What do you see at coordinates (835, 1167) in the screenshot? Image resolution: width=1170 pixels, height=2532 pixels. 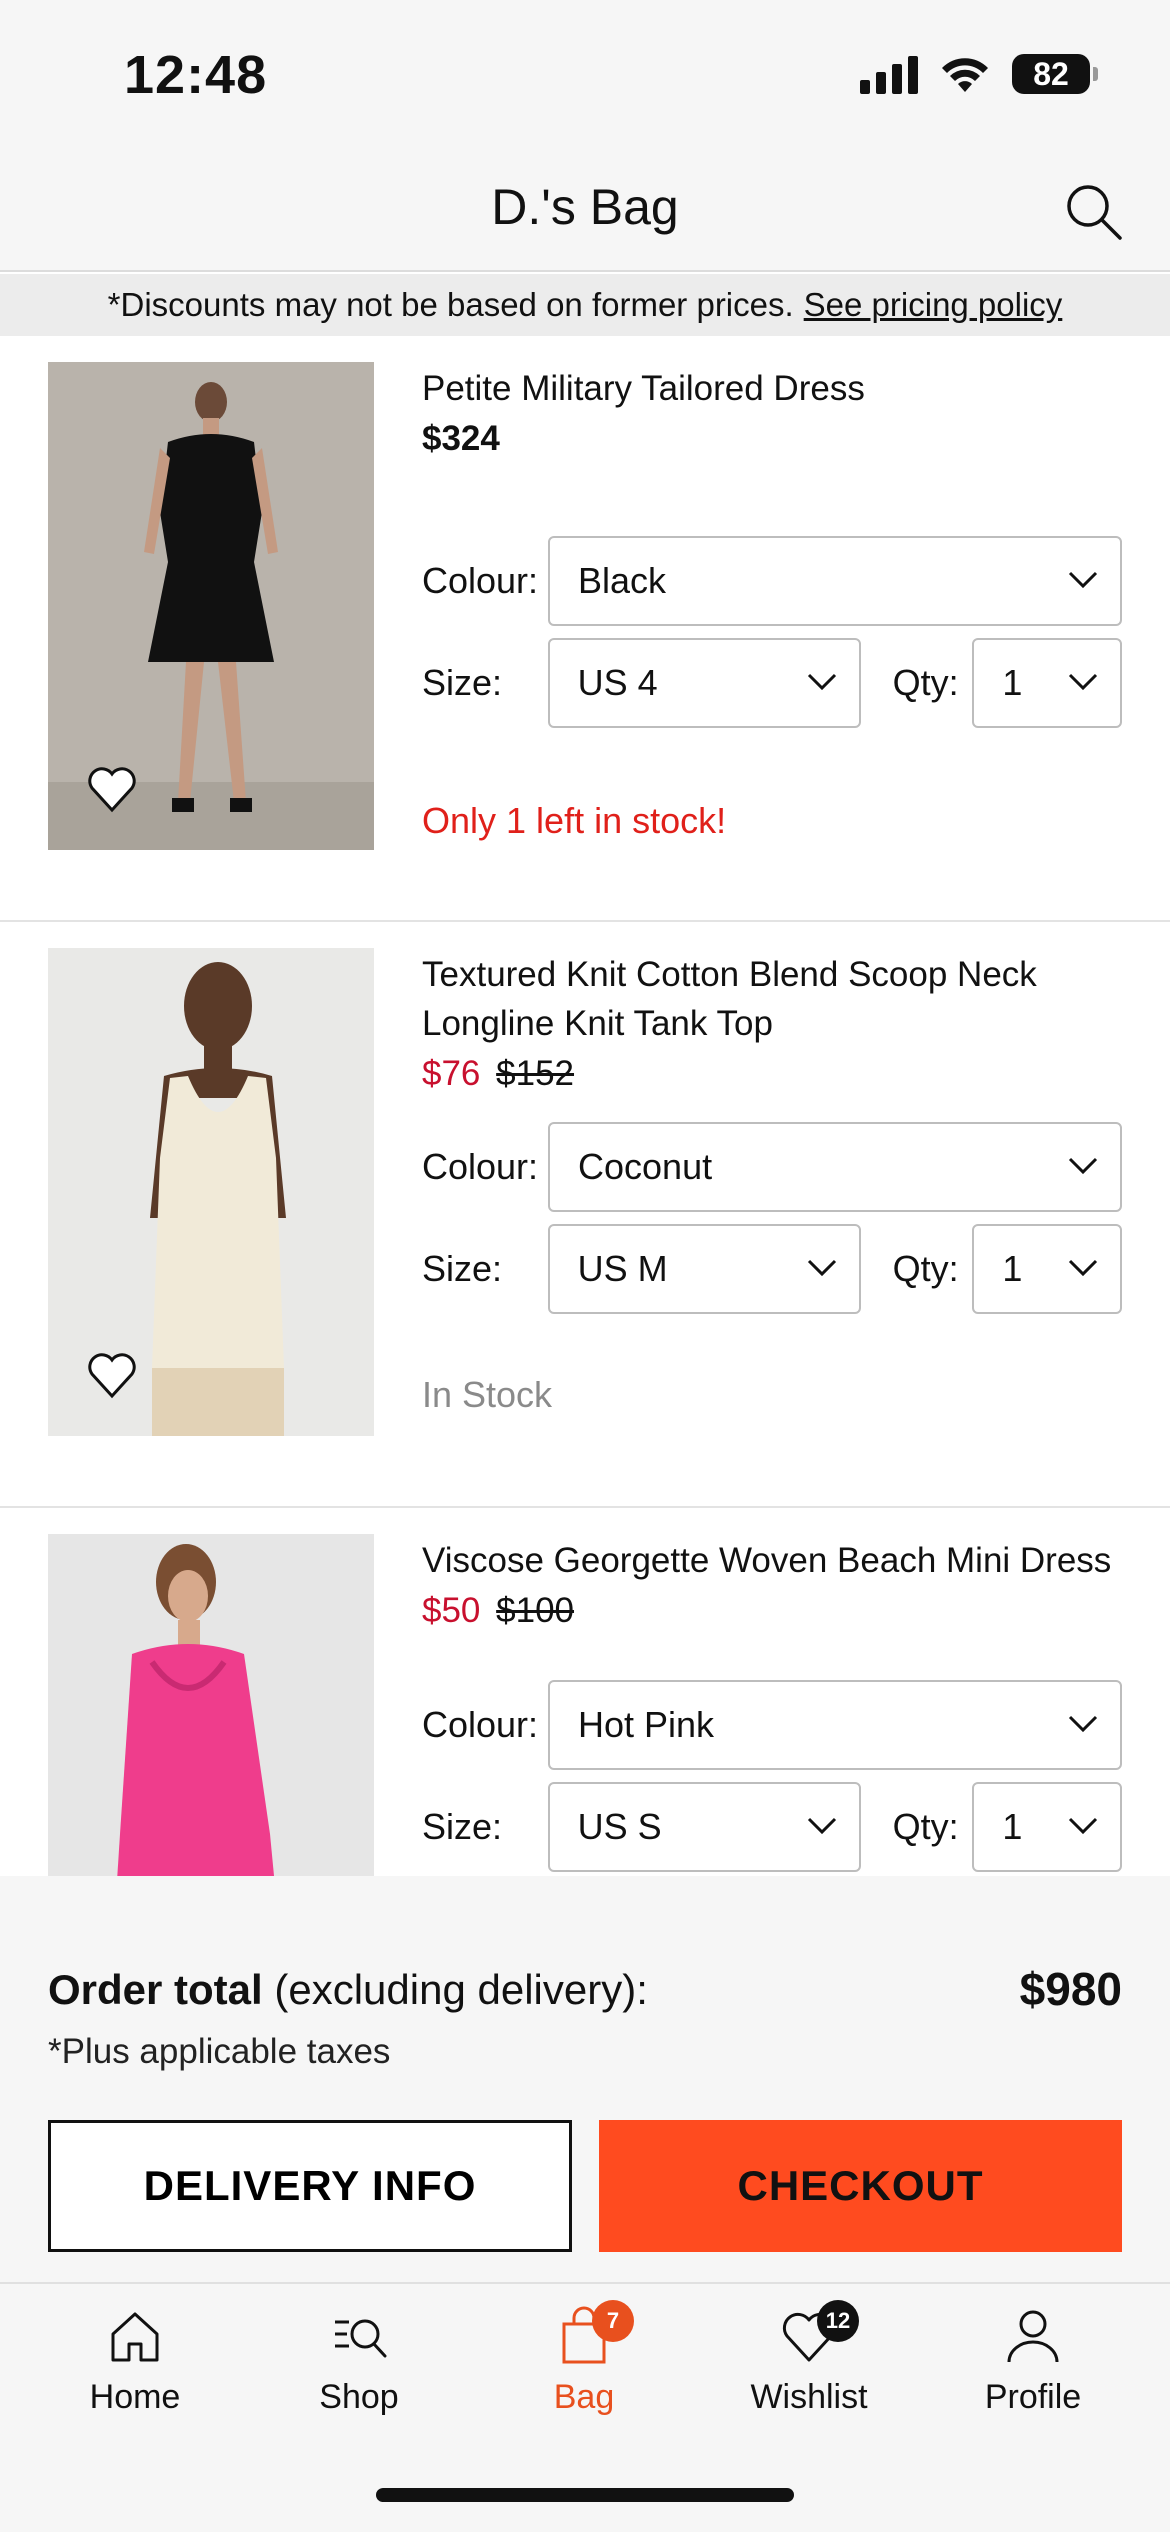 I see `colour-select: Coconut` at bounding box center [835, 1167].